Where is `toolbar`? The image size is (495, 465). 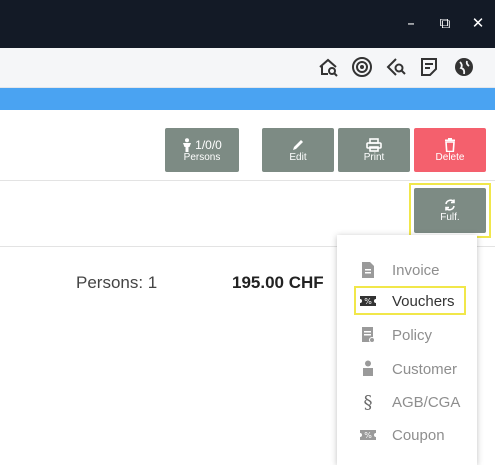 toolbar is located at coordinates (247, 68).